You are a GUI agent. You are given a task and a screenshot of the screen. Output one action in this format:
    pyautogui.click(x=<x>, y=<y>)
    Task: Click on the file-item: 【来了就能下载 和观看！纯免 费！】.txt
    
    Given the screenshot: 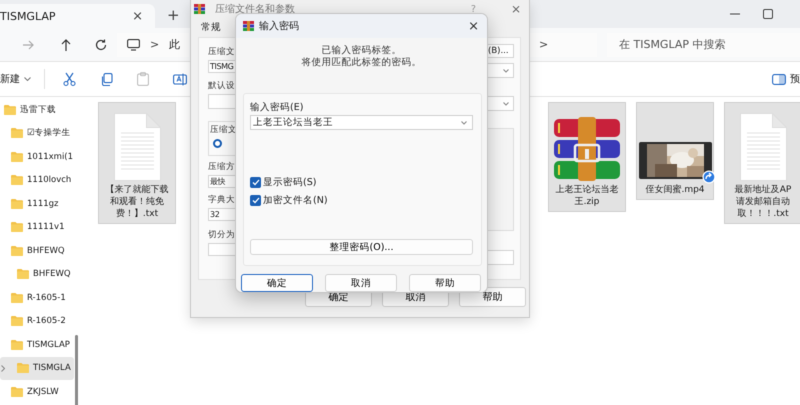 What is the action you would take?
    pyautogui.click(x=137, y=163)
    